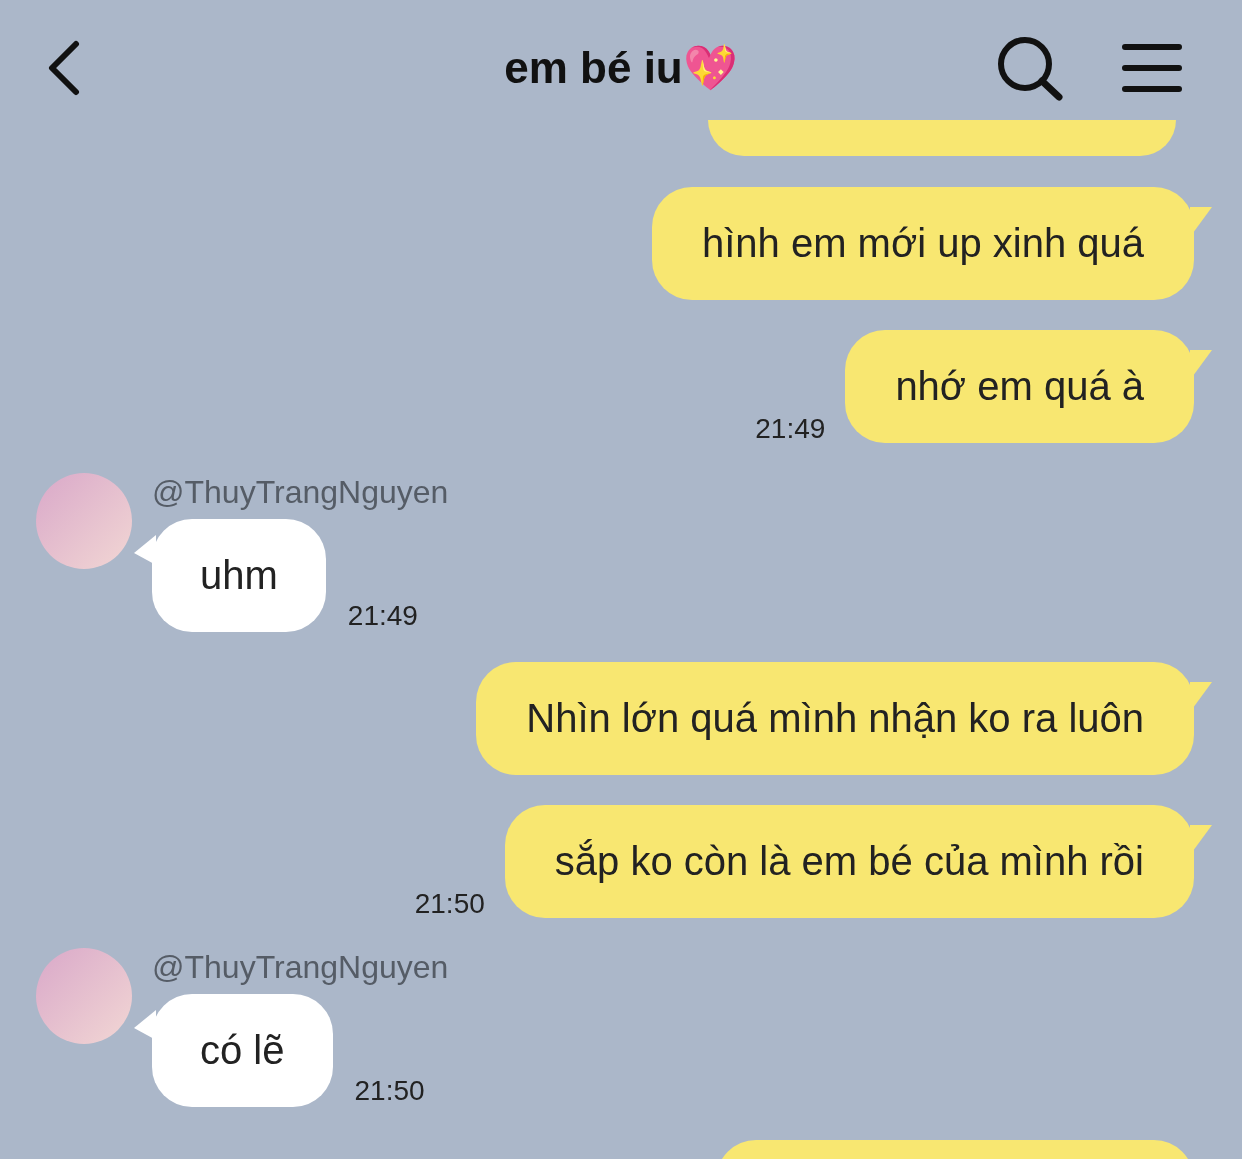  Describe the element at coordinates (621, 68) in the screenshot. I see `chat-title: em bé iu💖` at that location.